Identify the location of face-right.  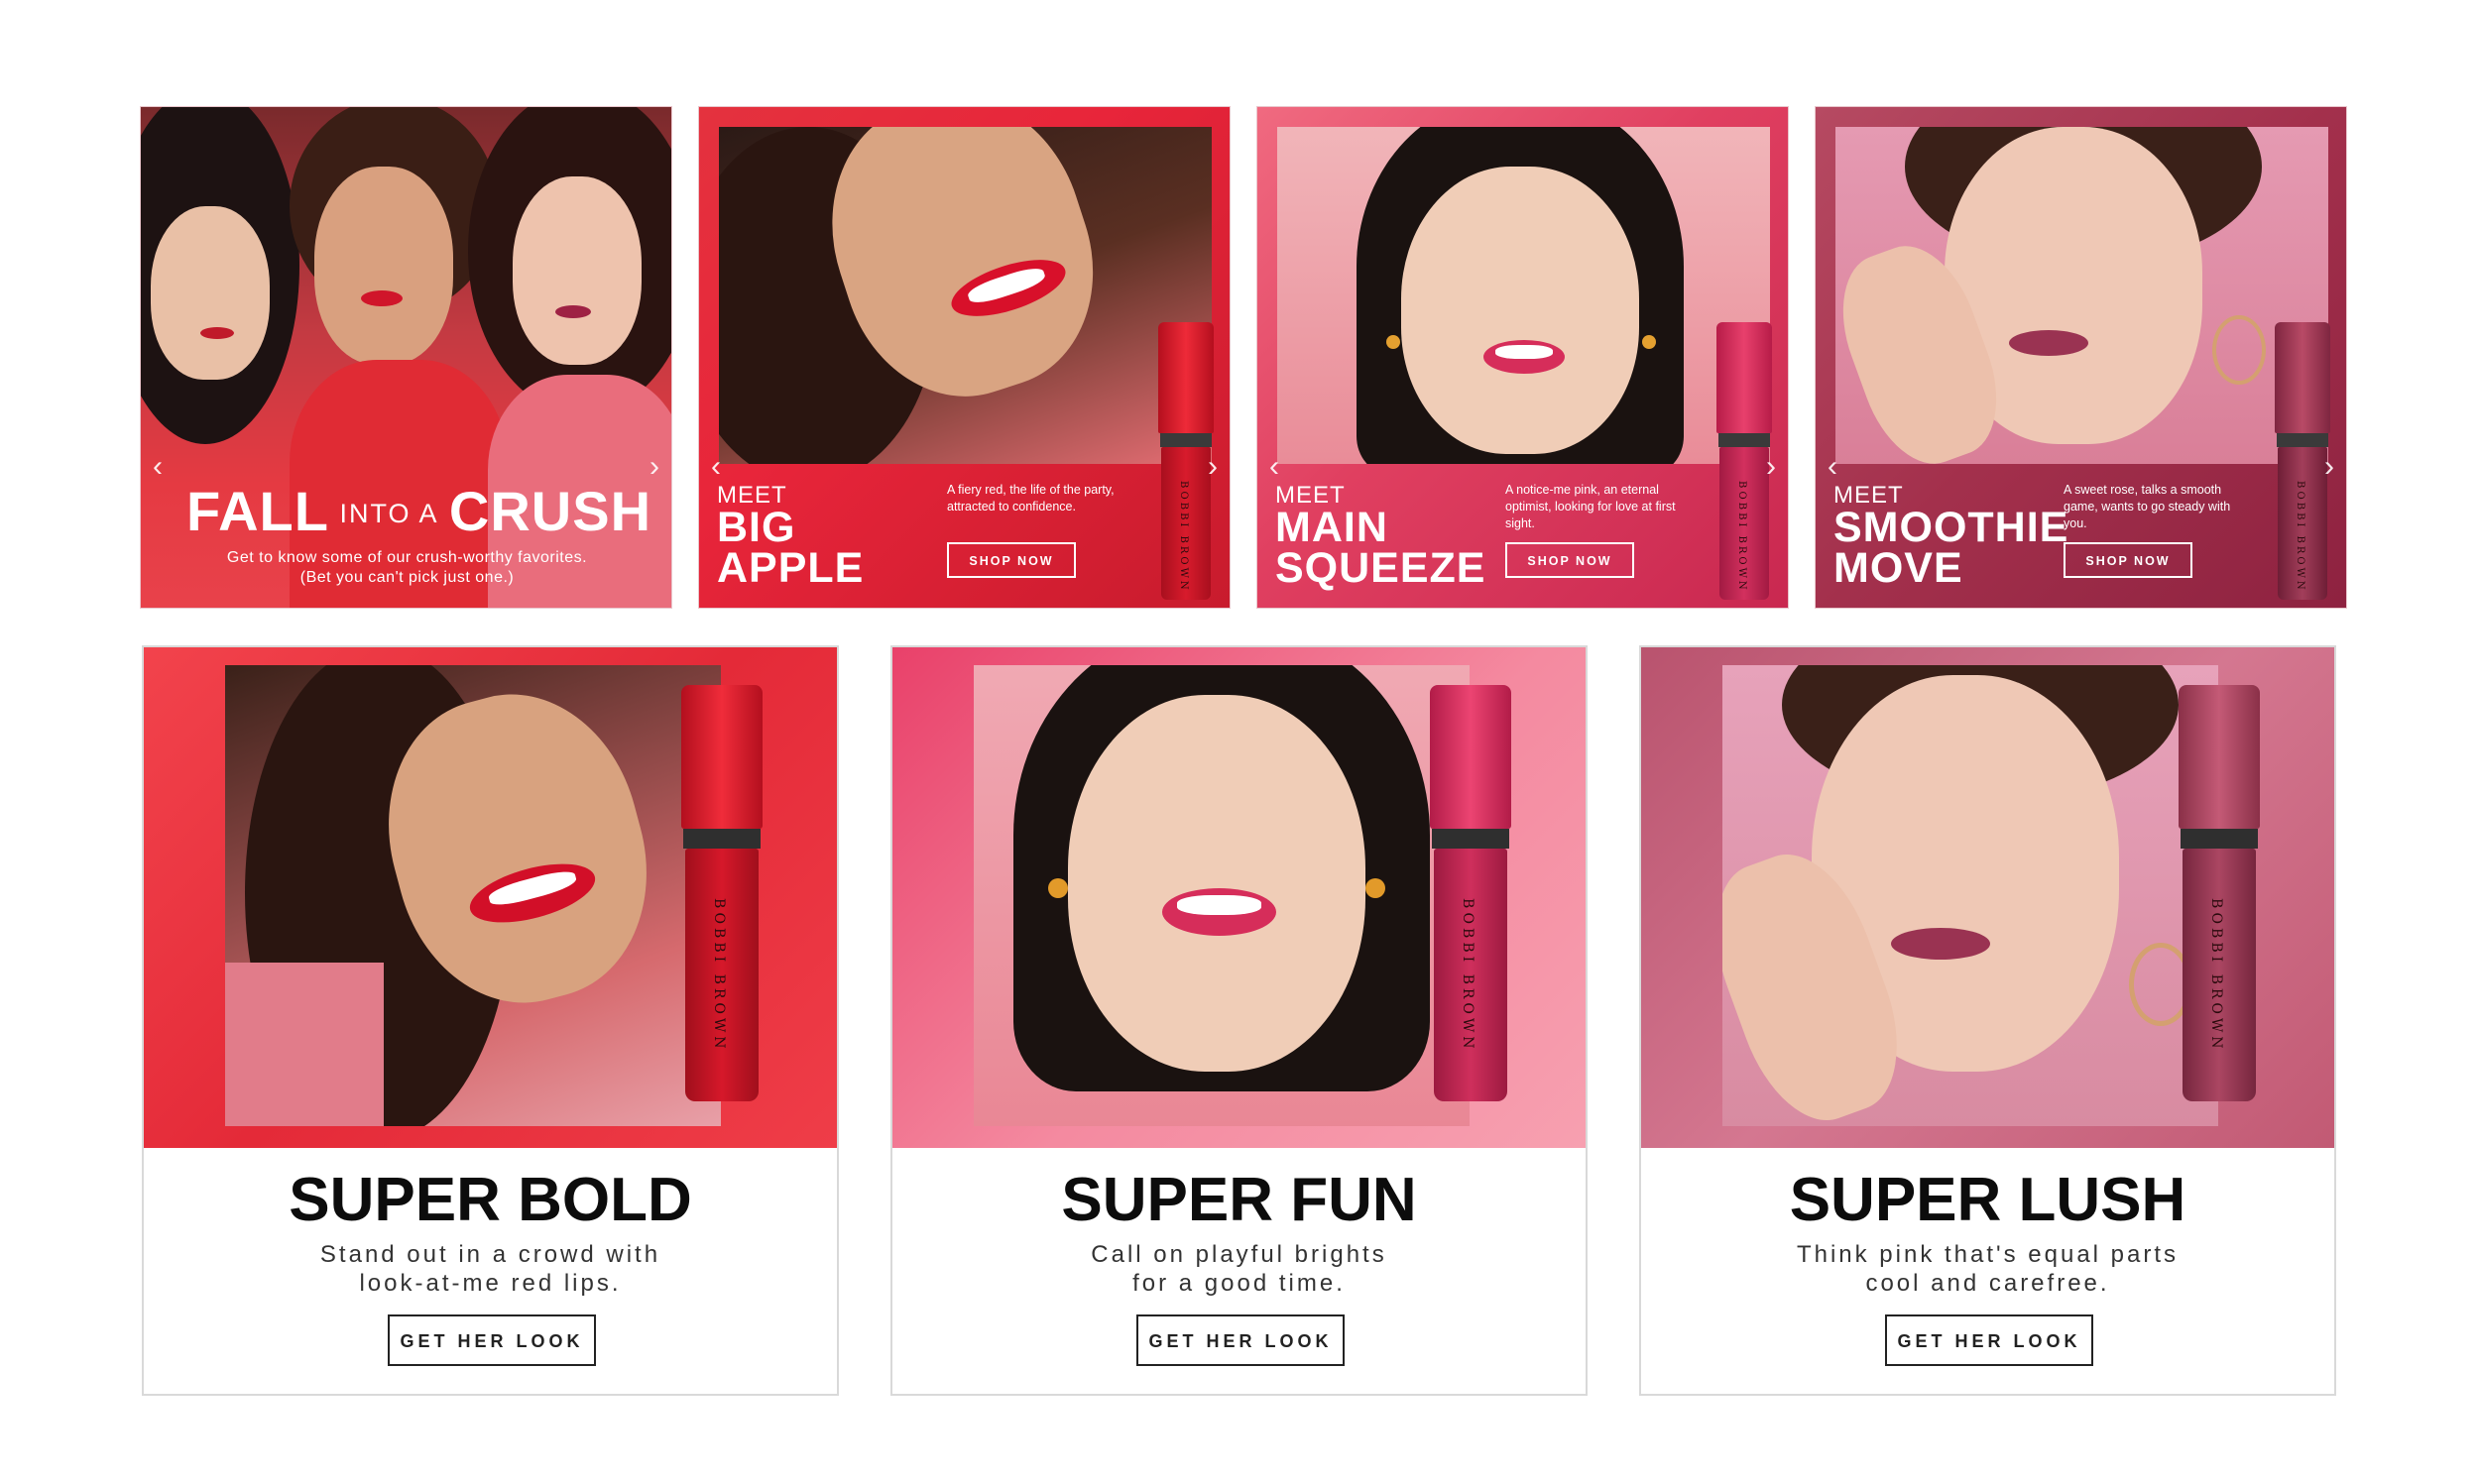
(577, 270).